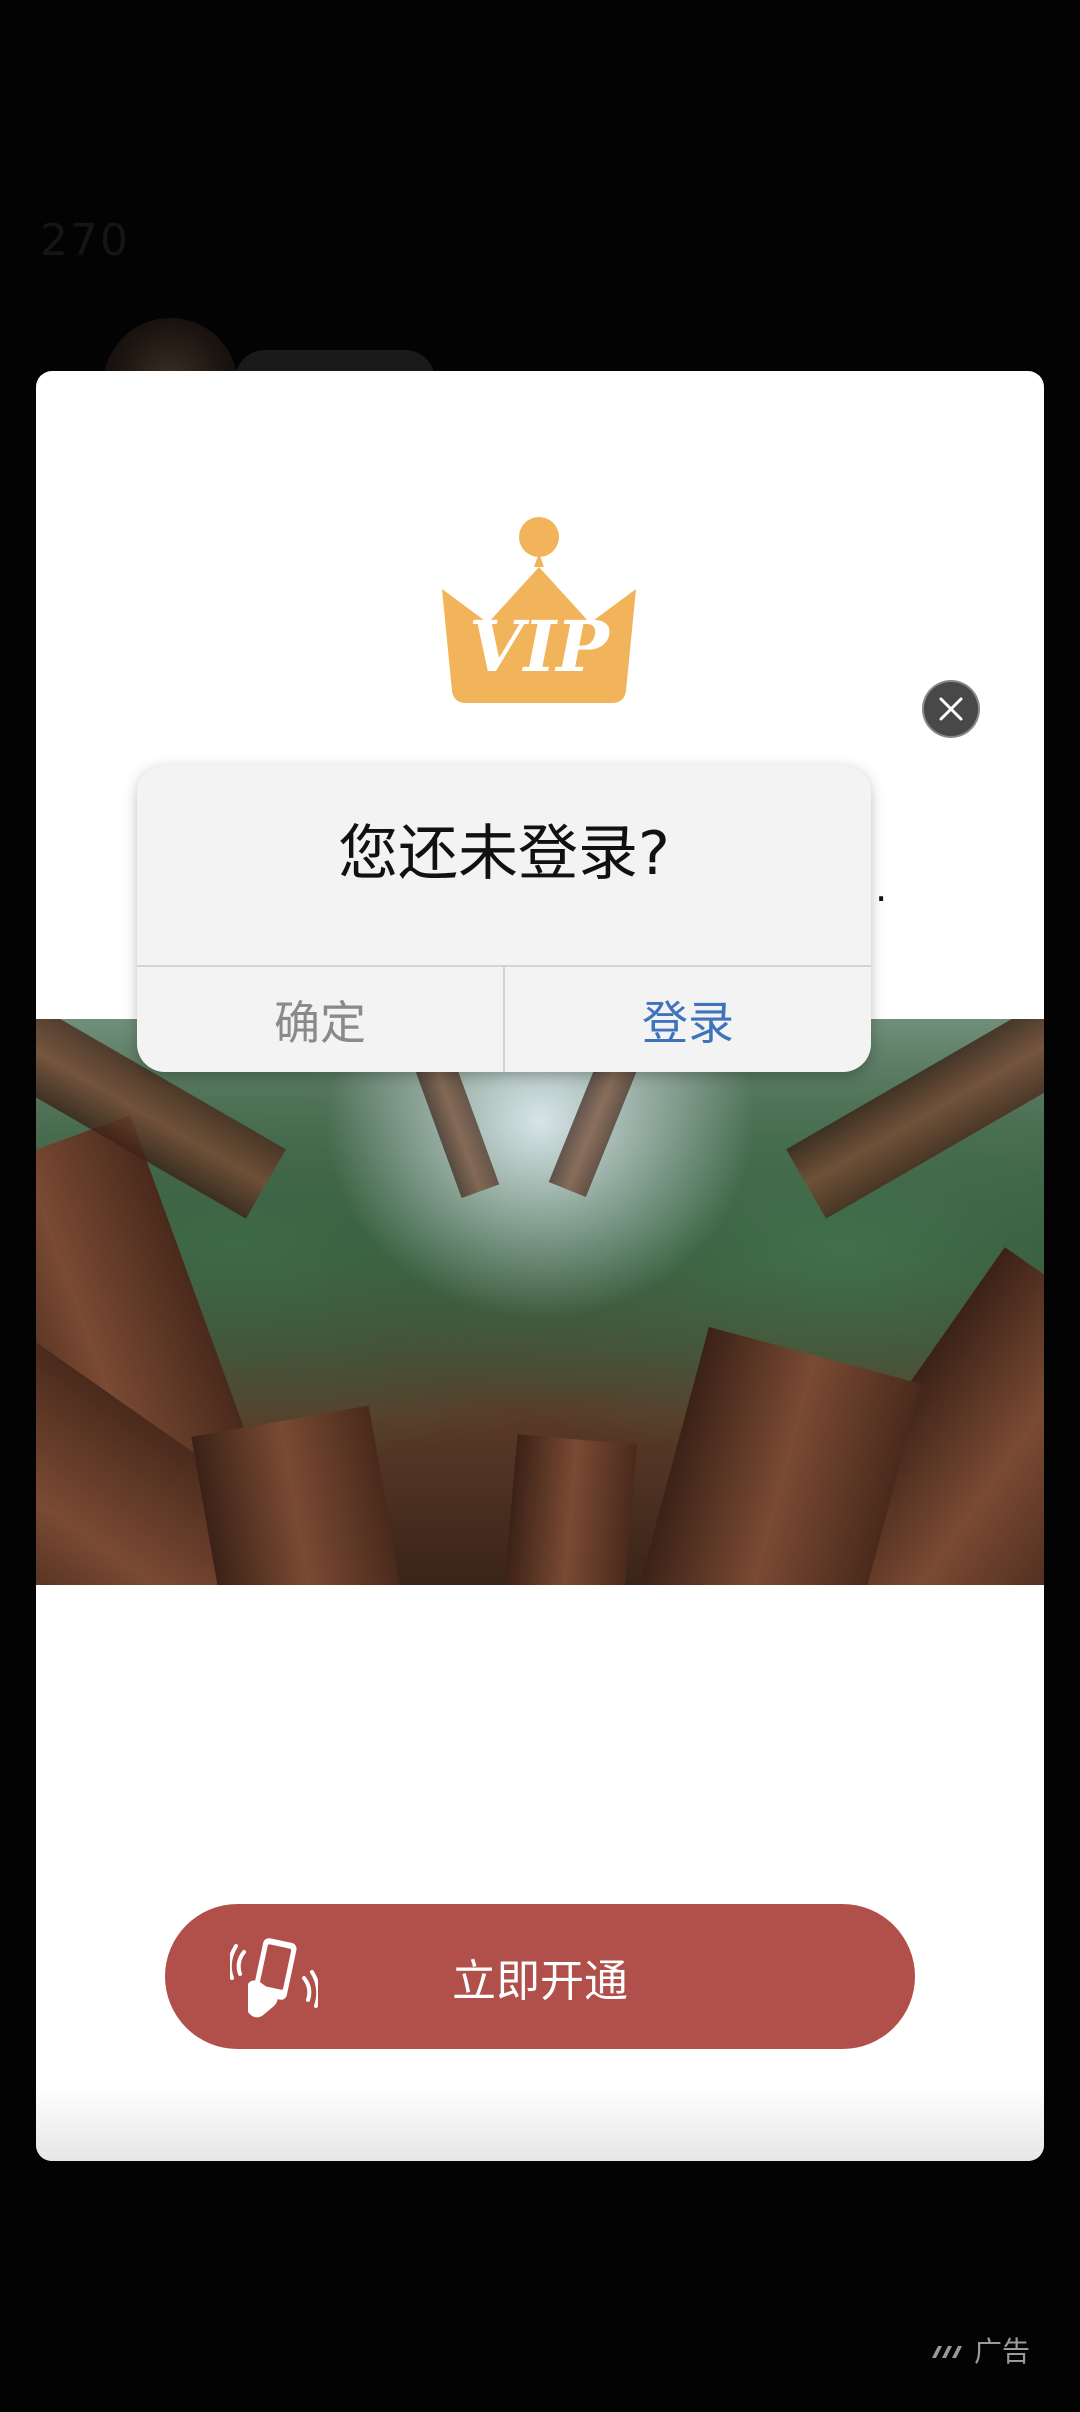 This screenshot has height=2412, width=1080. I want to click on ad-badge: 广告, so click(980, 2350).